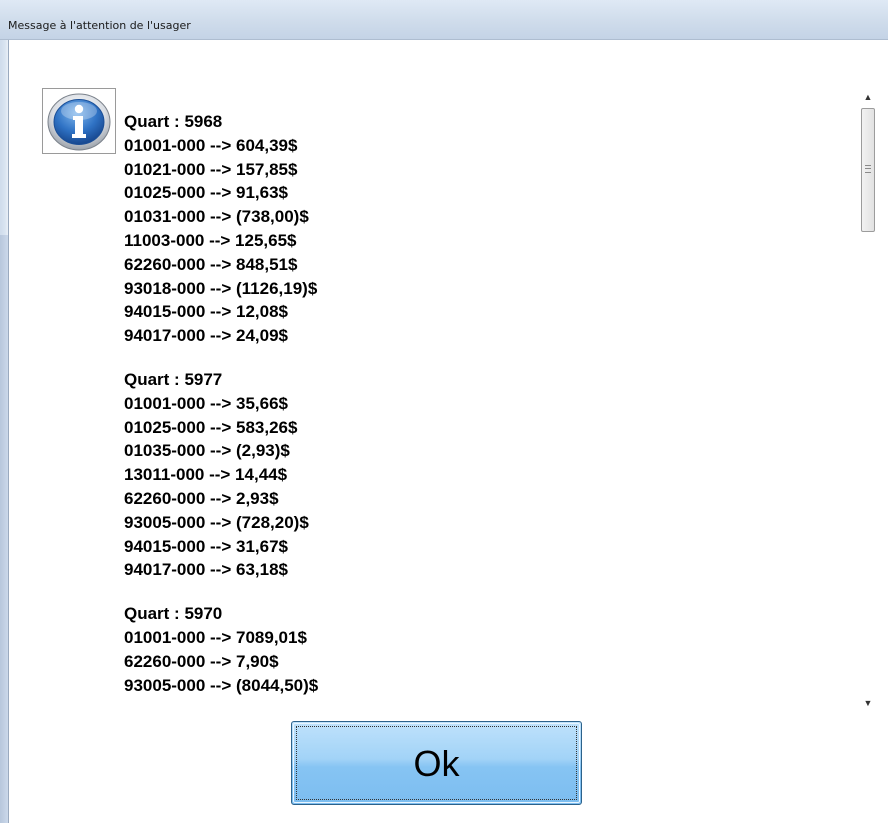 This screenshot has height=823, width=888. I want to click on account-line: 01025-000 --> 91,63$, so click(206, 193).